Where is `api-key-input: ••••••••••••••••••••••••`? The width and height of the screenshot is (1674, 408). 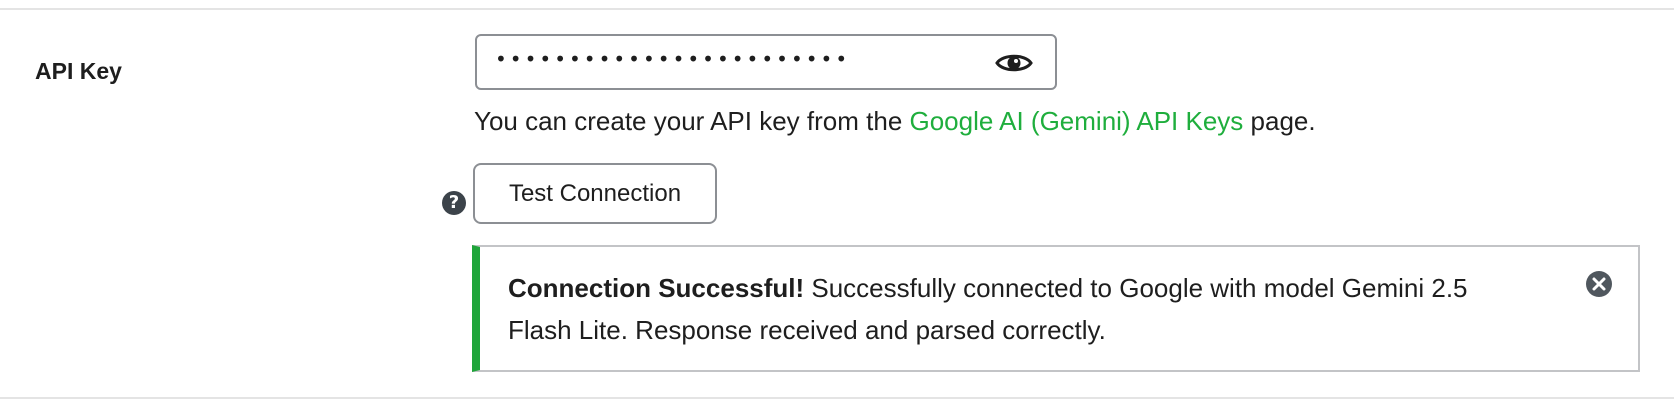 api-key-input: •••••••••••••••••••••••• is located at coordinates (766, 62).